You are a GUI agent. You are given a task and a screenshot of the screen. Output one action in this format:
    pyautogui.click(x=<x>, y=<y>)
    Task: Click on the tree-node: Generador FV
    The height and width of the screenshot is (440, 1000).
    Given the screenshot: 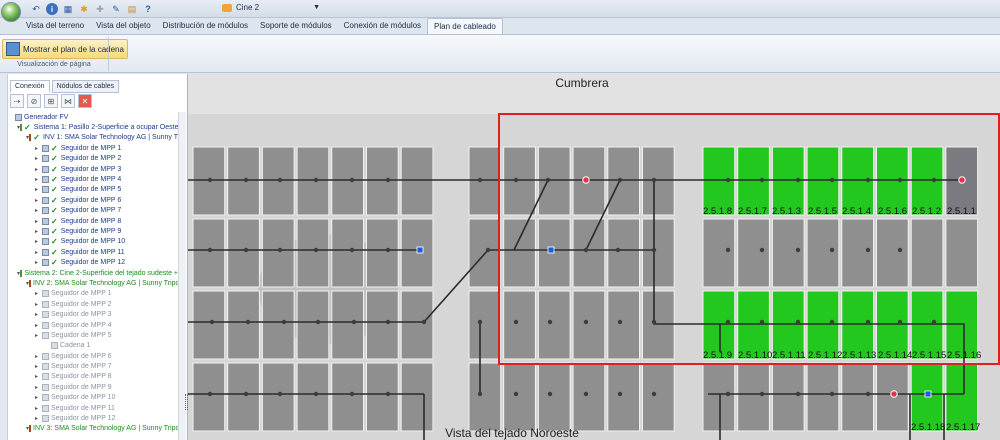 What is the action you would take?
    pyautogui.click(x=93, y=117)
    